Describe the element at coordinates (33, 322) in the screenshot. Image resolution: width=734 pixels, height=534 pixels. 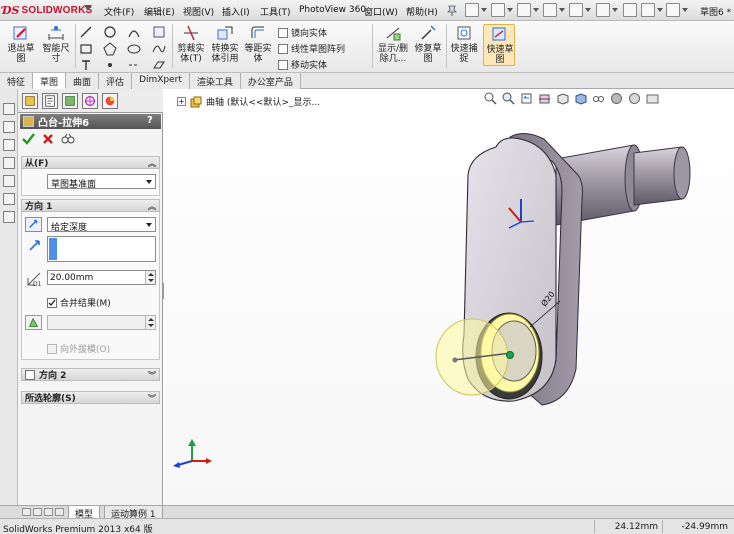
I see `draft-on-off-icon` at that location.